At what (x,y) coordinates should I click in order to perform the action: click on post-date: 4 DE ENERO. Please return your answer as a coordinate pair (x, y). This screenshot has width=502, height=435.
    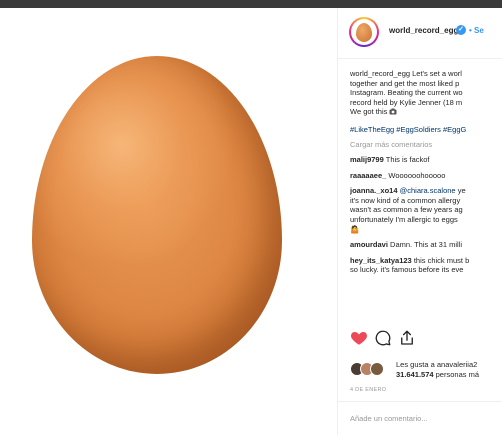
    Looking at the image, I should click on (368, 390).